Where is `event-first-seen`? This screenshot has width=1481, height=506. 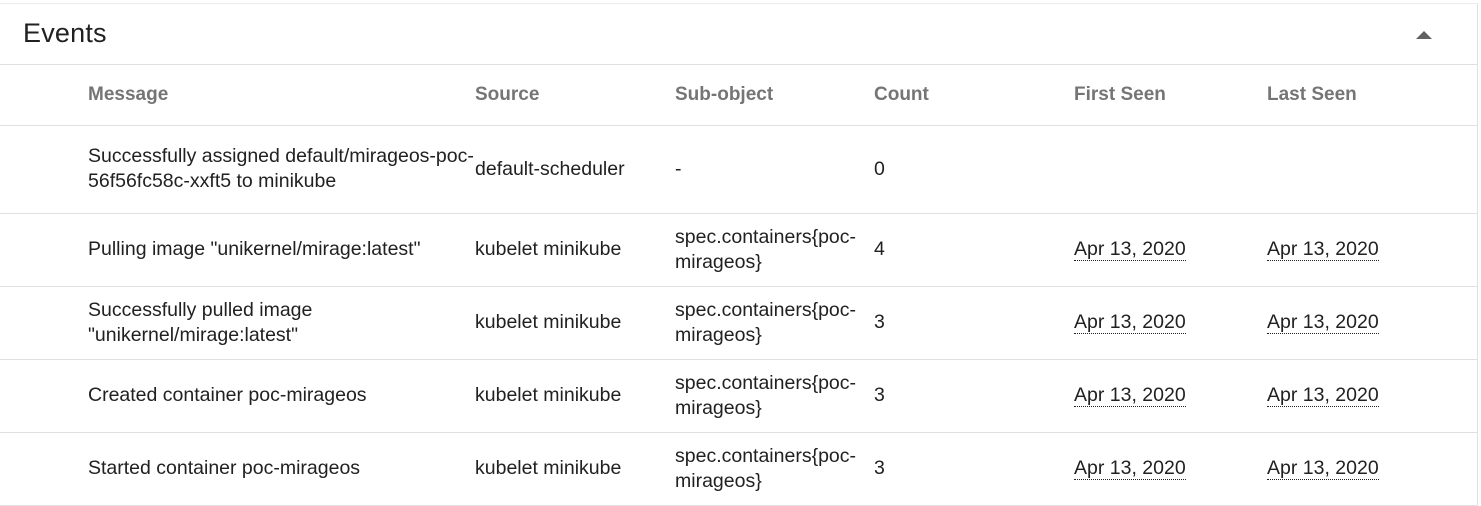
event-first-seen is located at coordinates (1170, 169).